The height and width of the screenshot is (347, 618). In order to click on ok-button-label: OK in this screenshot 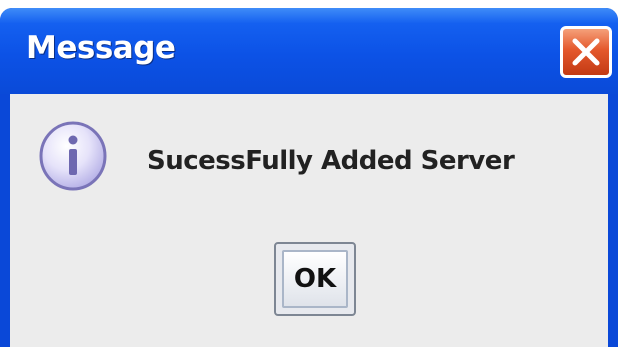, I will do `click(315, 279)`.